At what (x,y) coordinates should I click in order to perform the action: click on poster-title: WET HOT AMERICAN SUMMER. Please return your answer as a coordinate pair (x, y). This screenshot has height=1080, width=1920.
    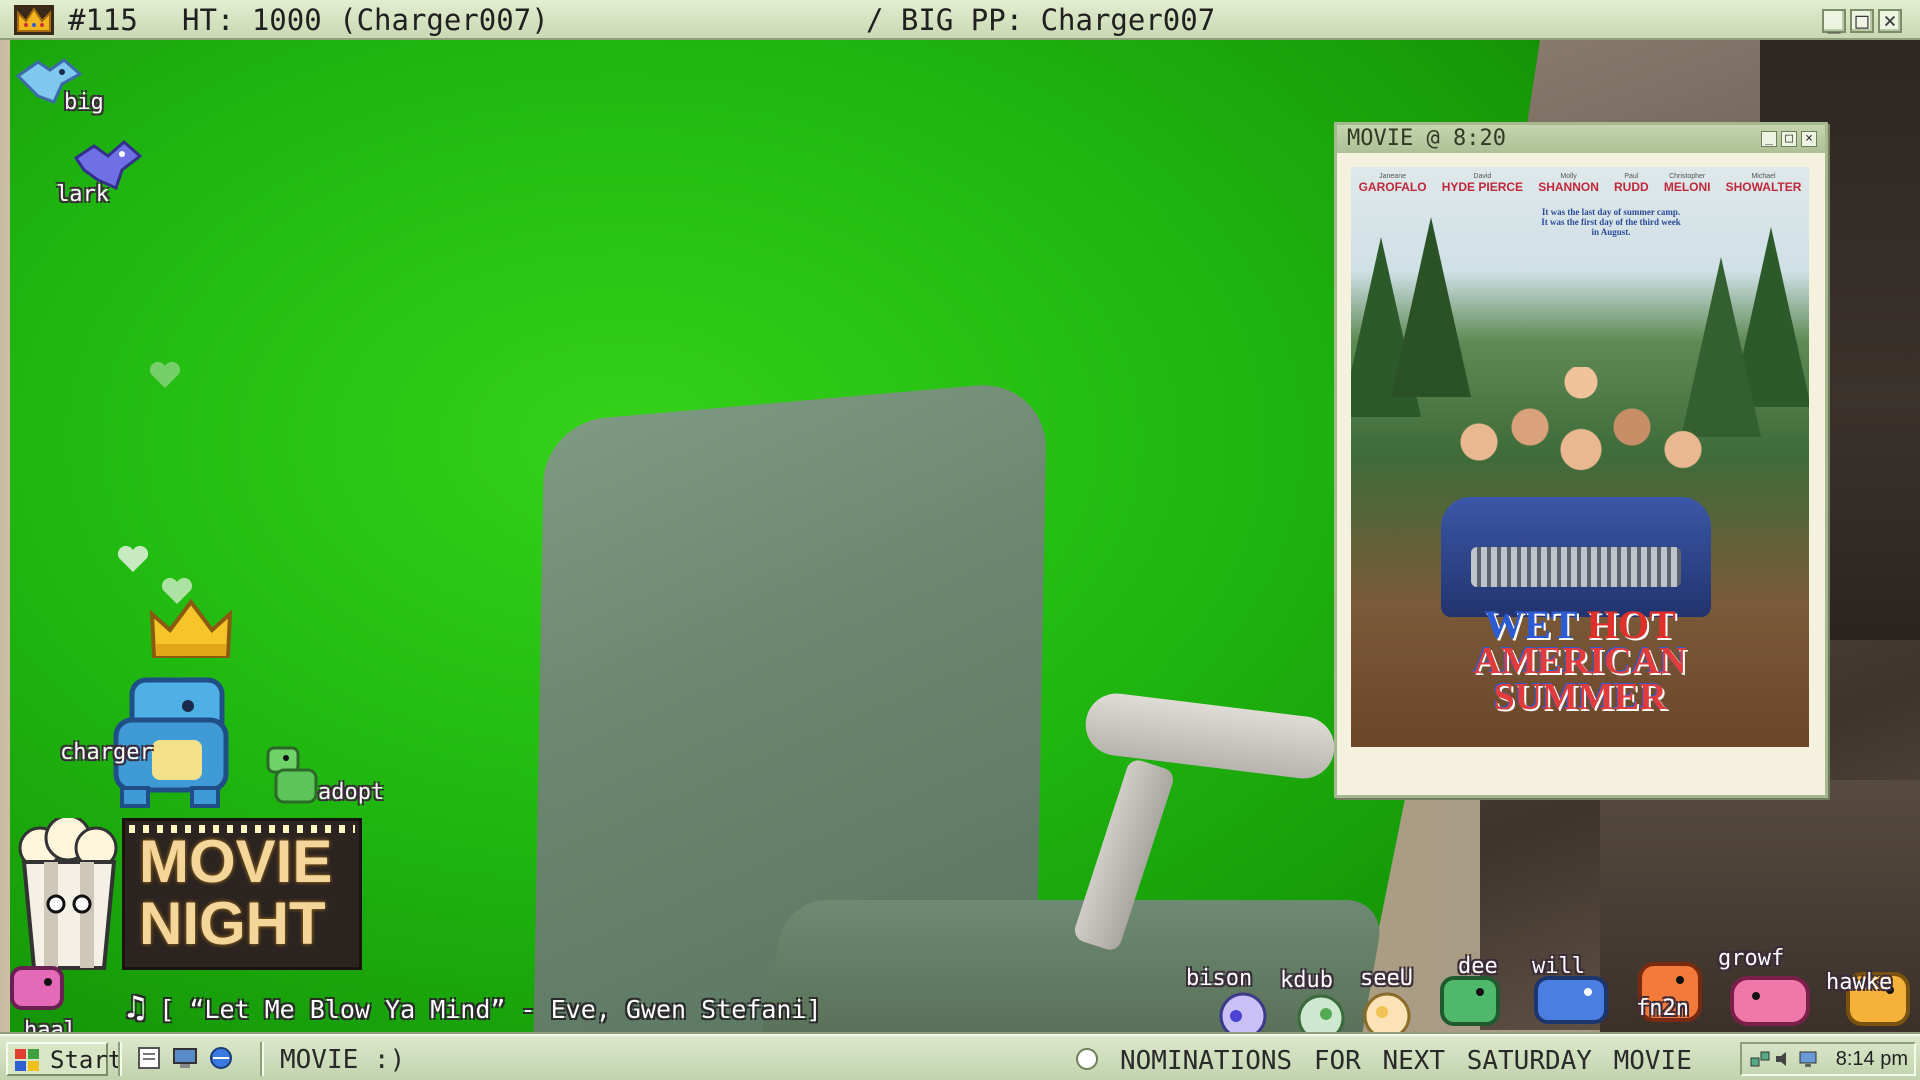
    Looking at the image, I should click on (1580, 660).